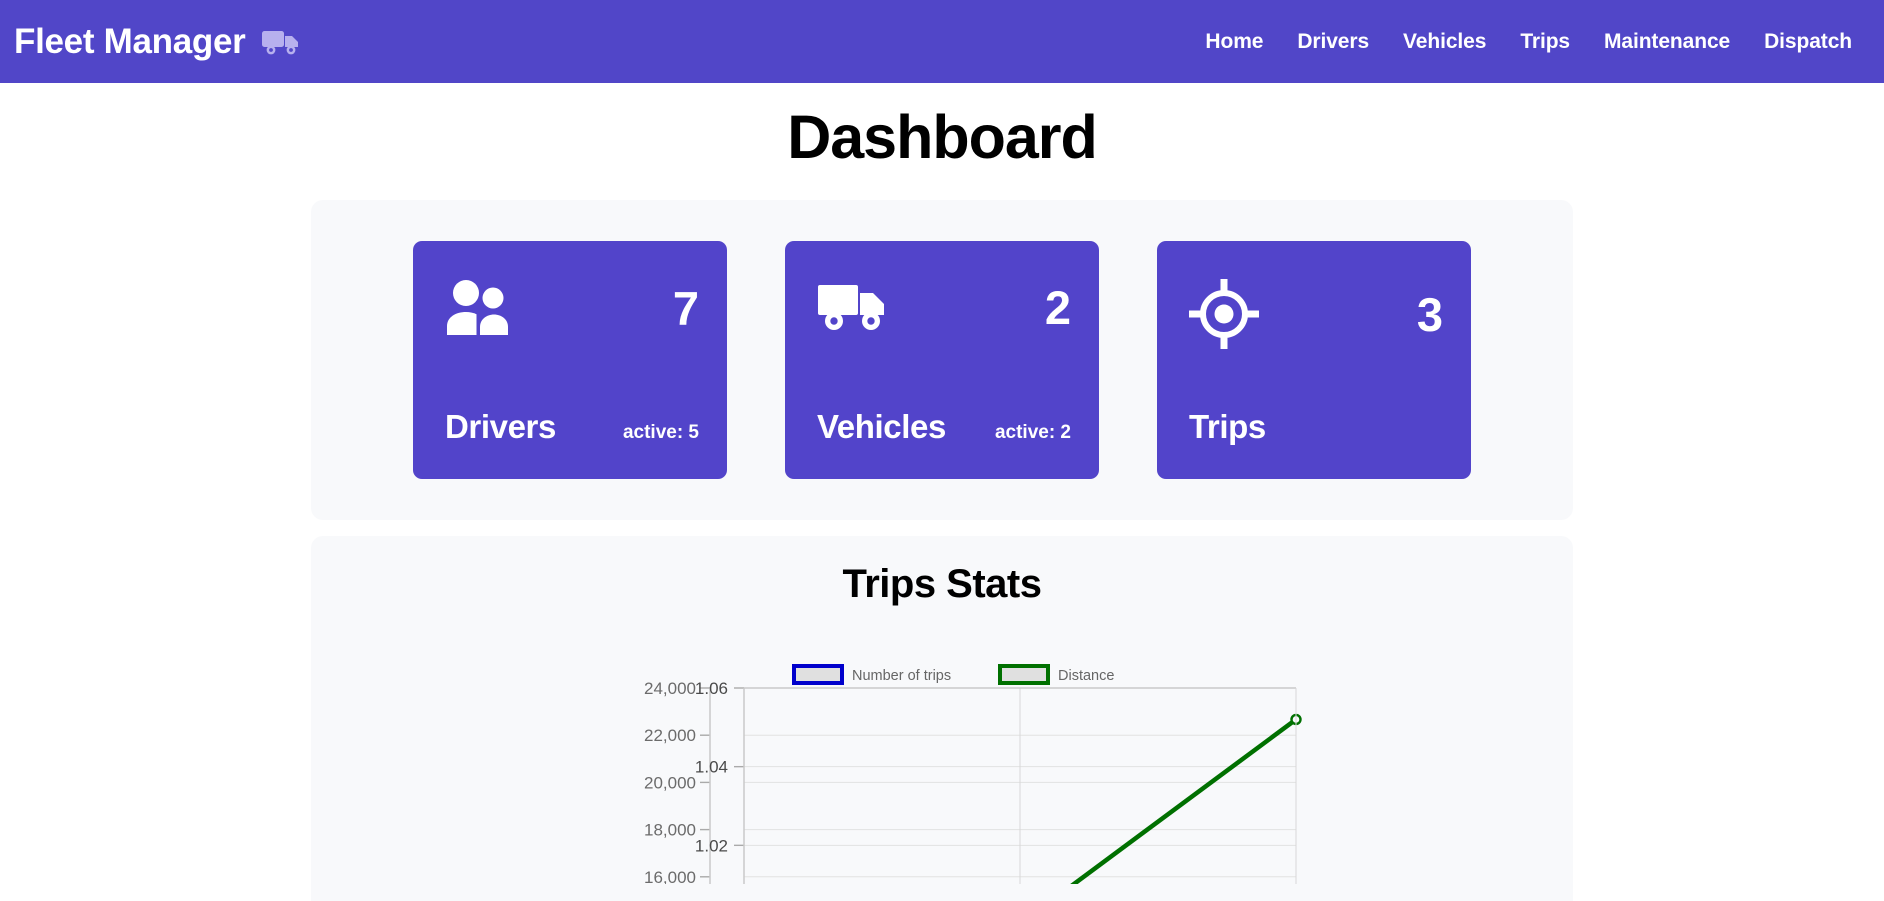 This screenshot has width=1884, height=901. I want to click on stat-card-top-row: 2, so click(944, 307).